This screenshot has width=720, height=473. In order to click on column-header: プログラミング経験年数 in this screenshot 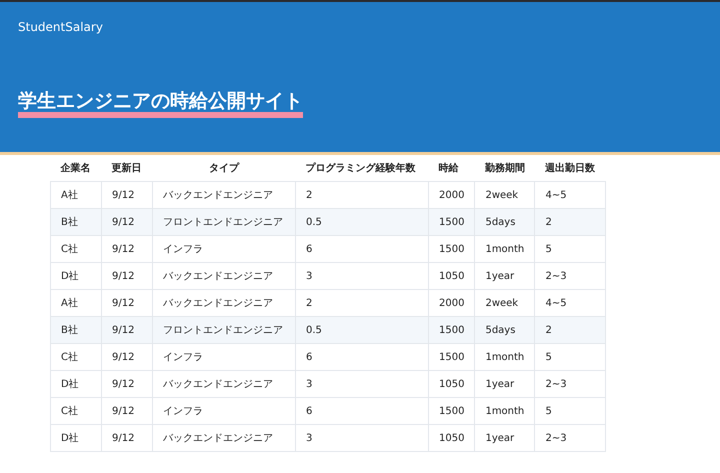, I will do `click(362, 168)`.